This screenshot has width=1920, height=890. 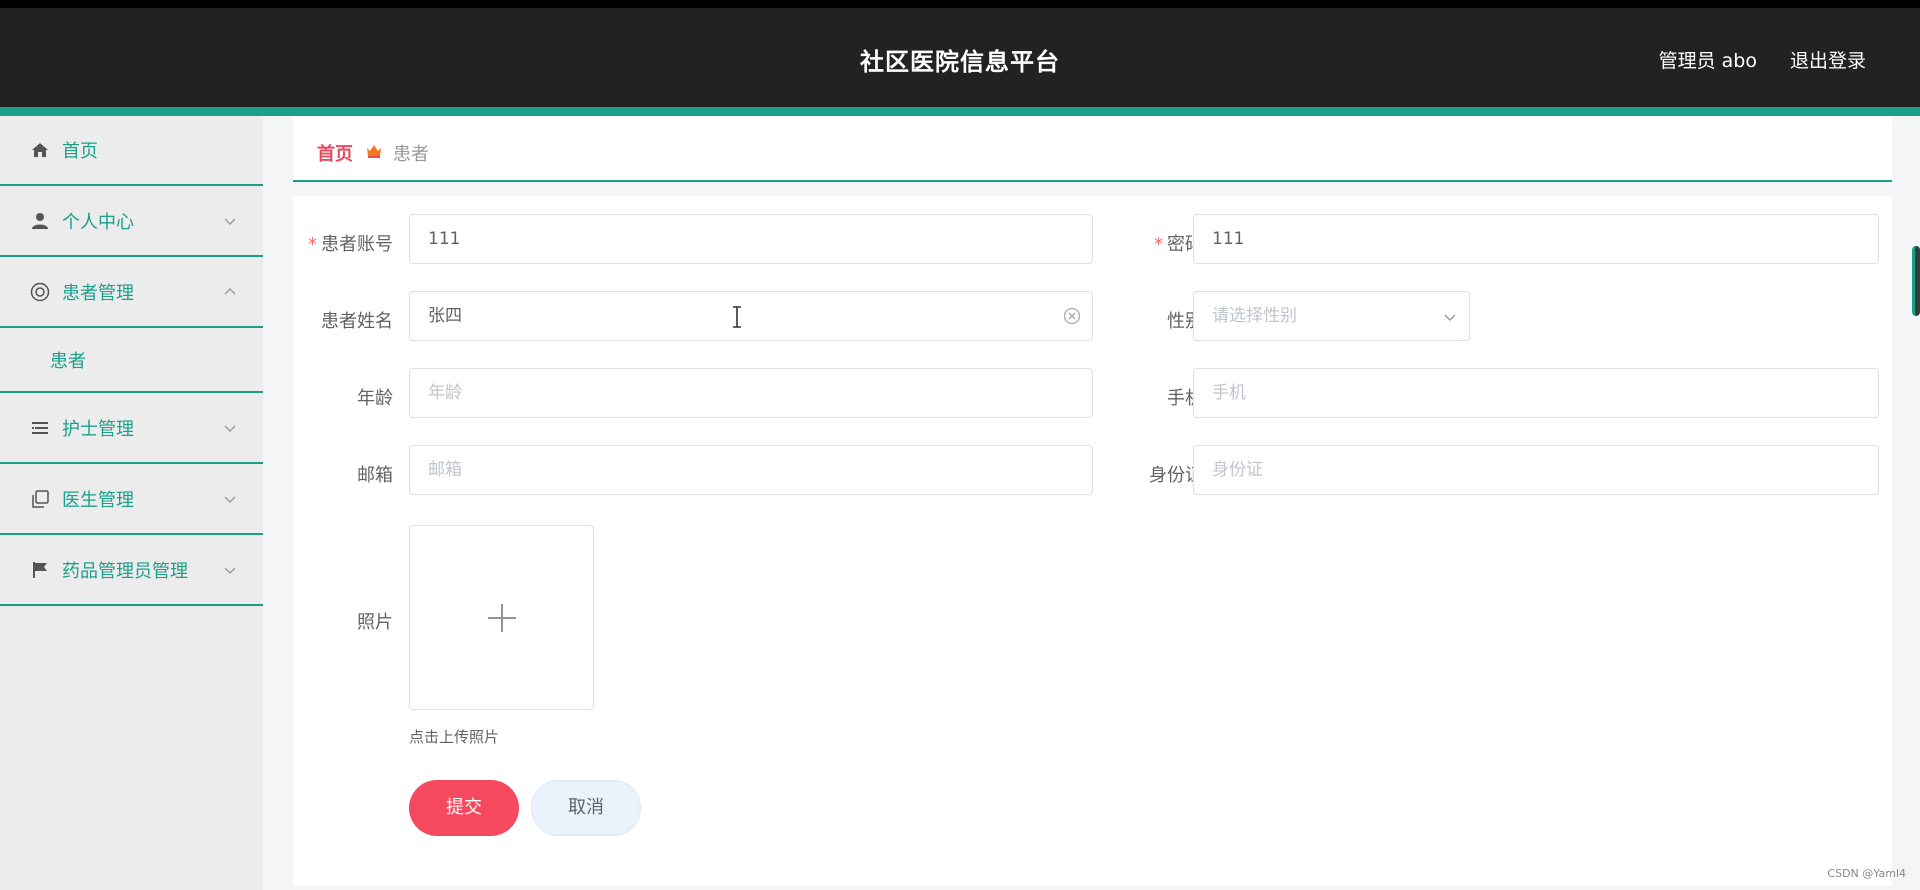 I want to click on text-cursor-icon, so click(x=737, y=317).